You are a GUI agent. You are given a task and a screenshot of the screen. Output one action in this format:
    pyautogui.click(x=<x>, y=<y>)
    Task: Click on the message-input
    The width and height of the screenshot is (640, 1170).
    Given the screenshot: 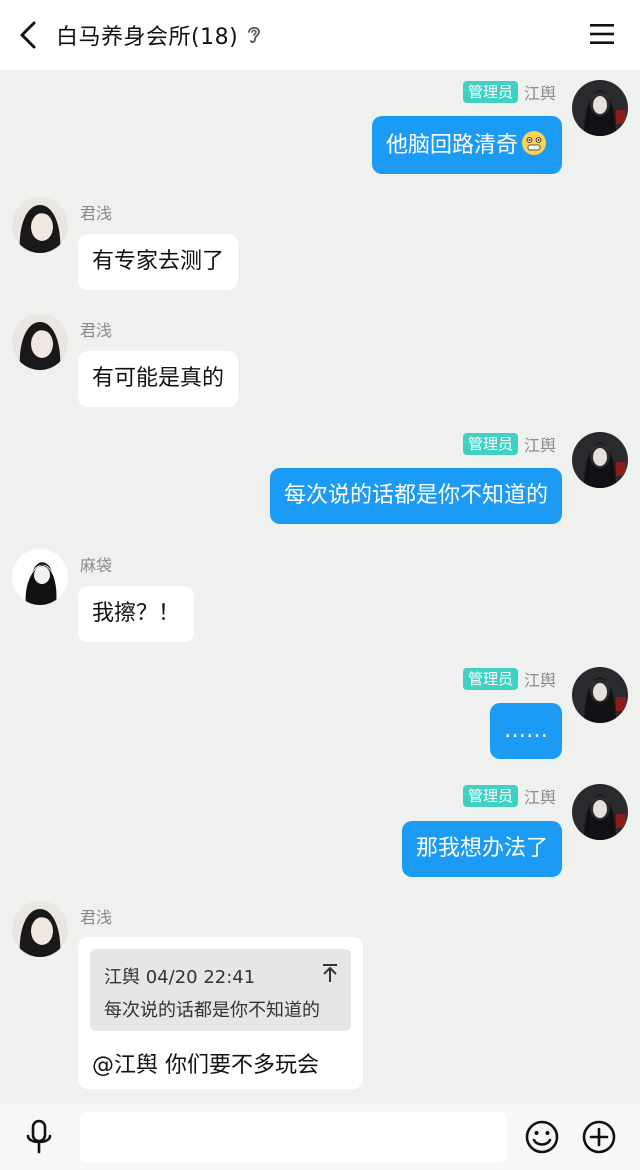 What is the action you would take?
    pyautogui.click(x=293, y=1137)
    